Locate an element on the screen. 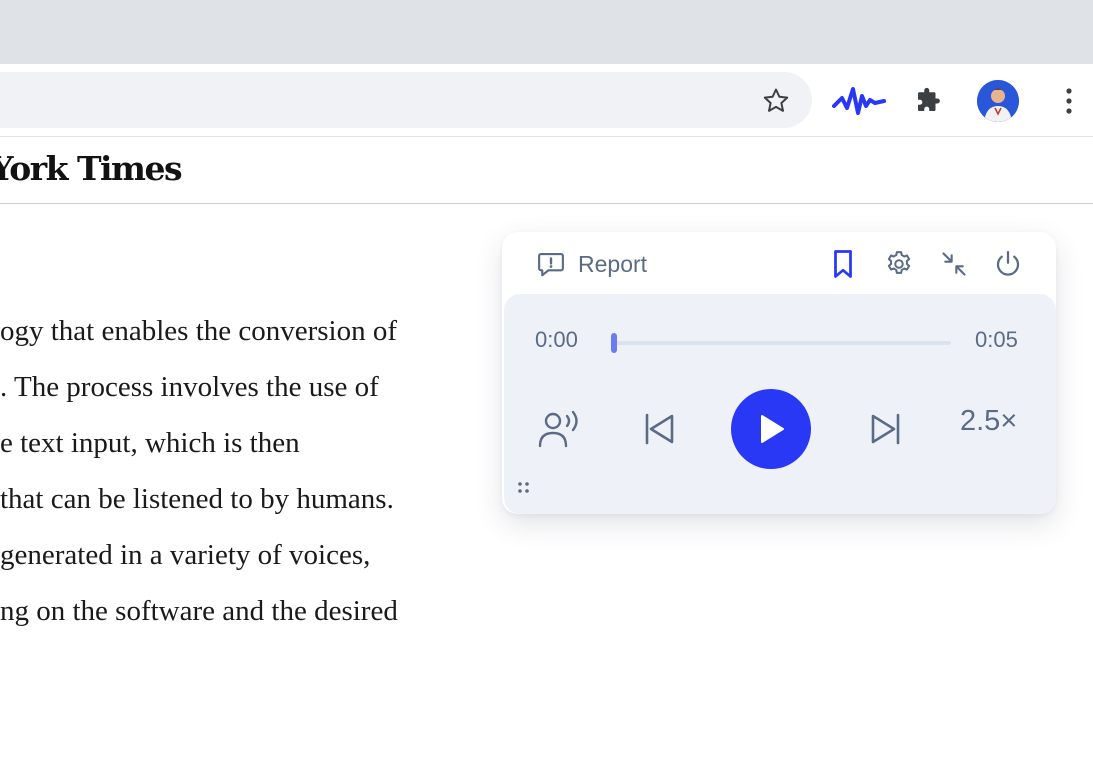 Image resolution: width=1093 pixels, height=774 pixels. play-button is located at coordinates (771, 429).